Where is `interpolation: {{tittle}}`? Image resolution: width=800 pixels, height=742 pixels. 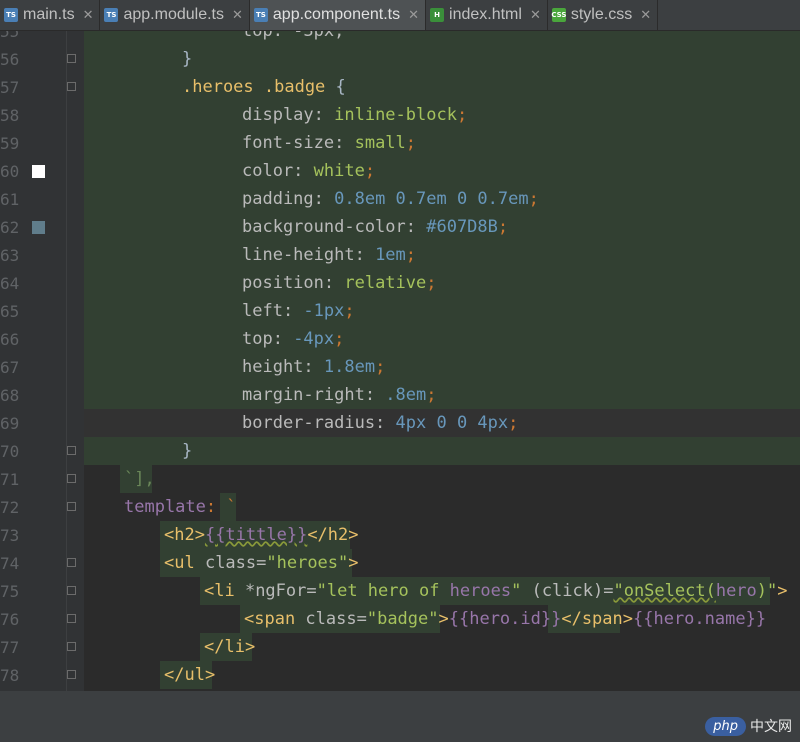 interpolation: {{tittle}} is located at coordinates (256, 535).